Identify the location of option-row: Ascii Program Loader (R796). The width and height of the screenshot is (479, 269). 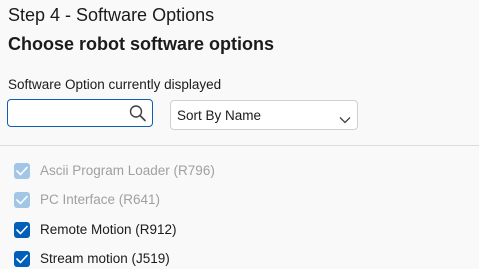
(234, 171).